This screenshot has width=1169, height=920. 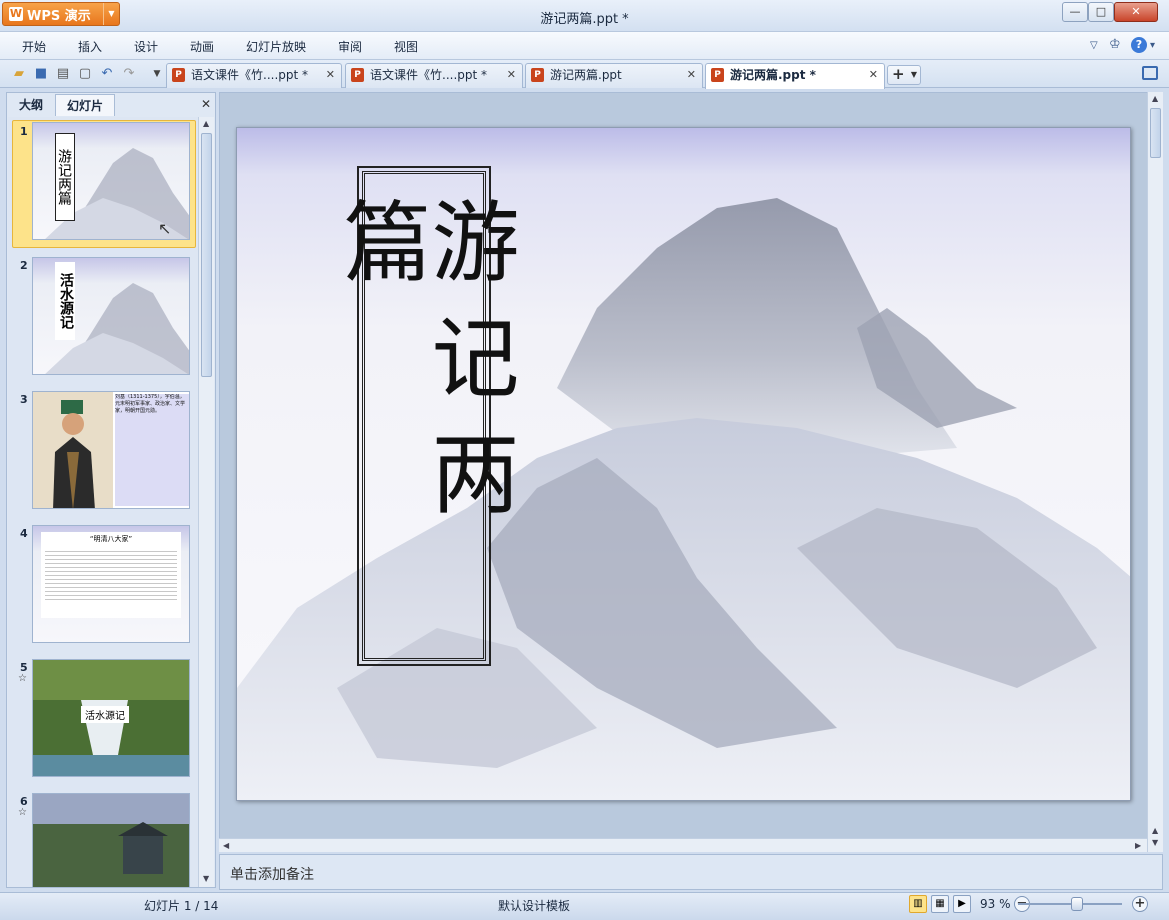 What do you see at coordinates (995, 904) in the screenshot?
I see `zoom-level: 93 %` at bounding box center [995, 904].